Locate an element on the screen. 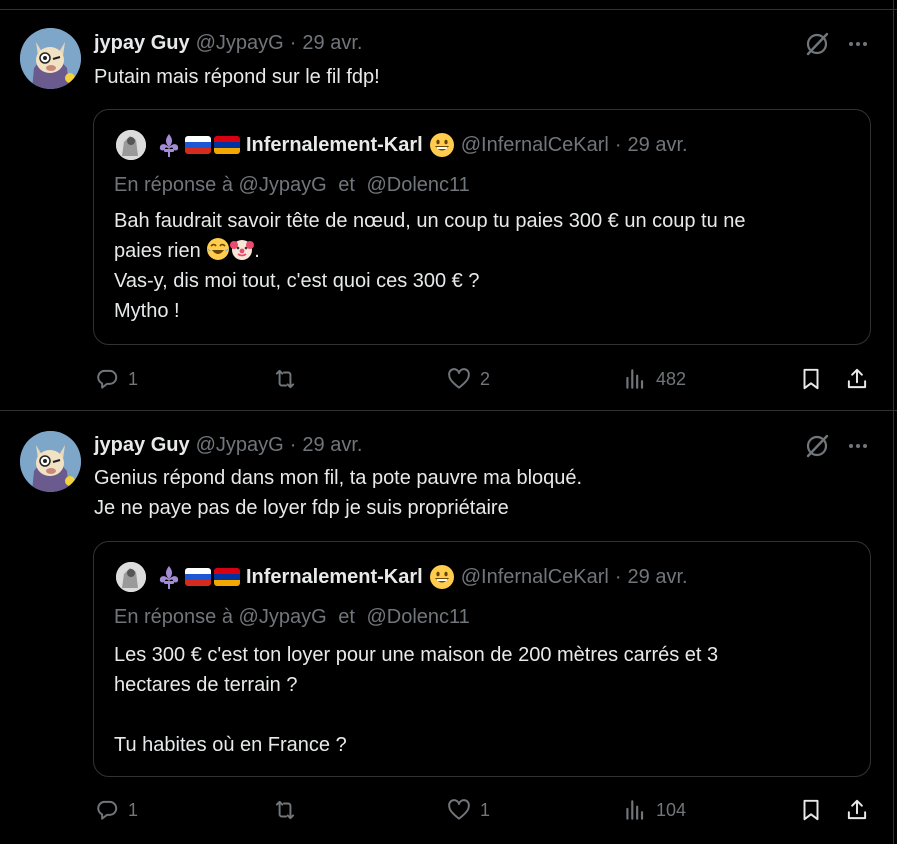 This screenshot has height=844, width=897. tweet-text: Putain mais répond sur le fil fdp! is located at coordinates (237, 77).